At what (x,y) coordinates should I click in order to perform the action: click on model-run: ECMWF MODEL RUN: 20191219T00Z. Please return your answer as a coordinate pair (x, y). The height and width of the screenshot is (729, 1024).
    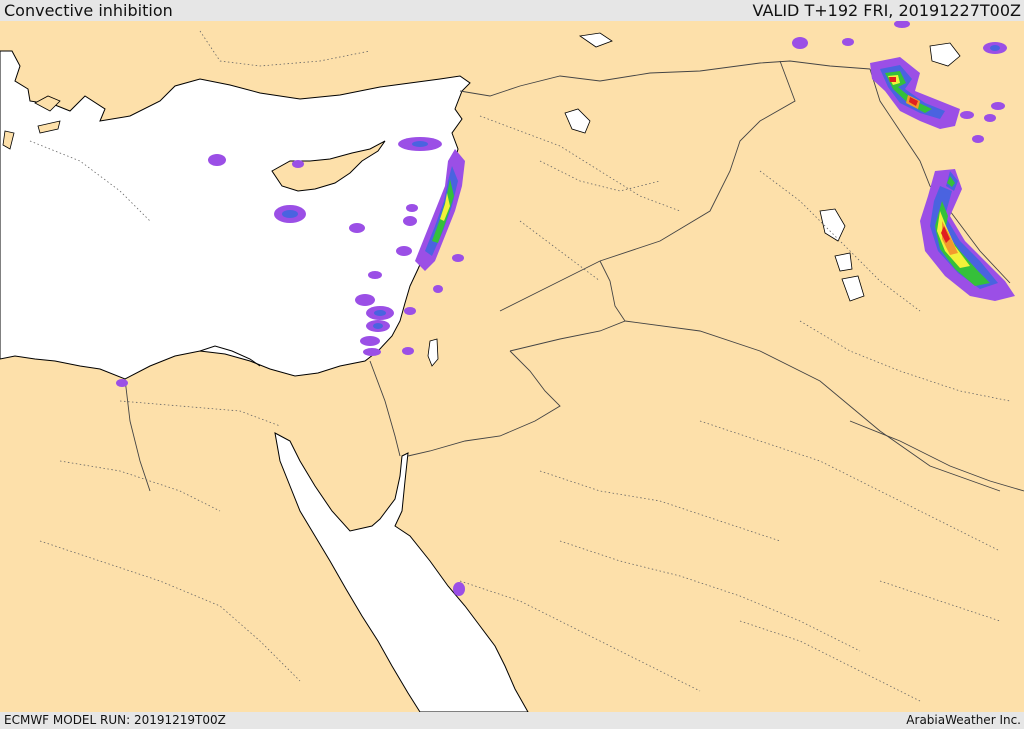
    Looking at the image, I should click on (115, 720).